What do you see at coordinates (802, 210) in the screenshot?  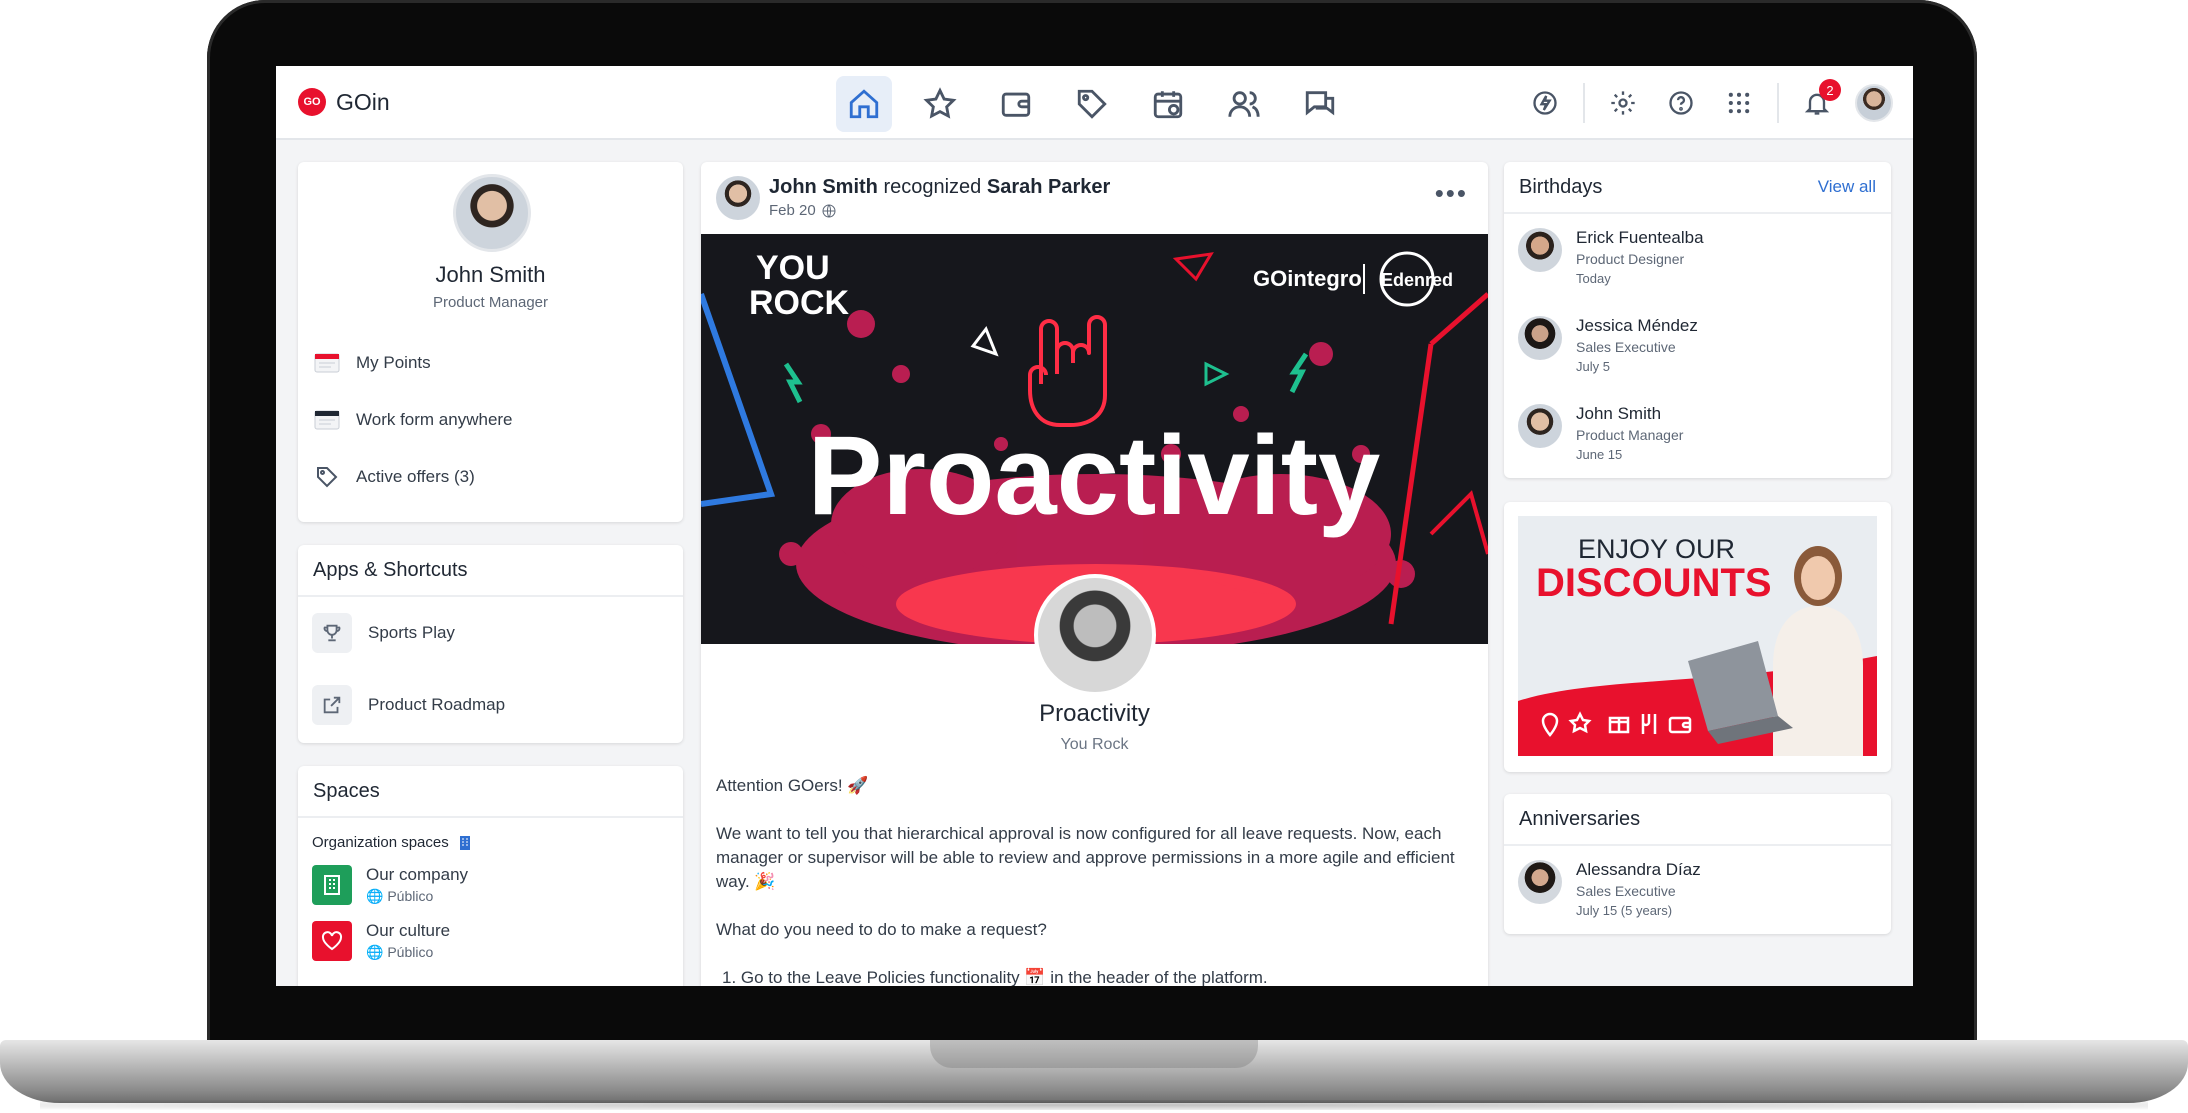 I see `post-date: Feb 20` at bounding box center [802, 210].